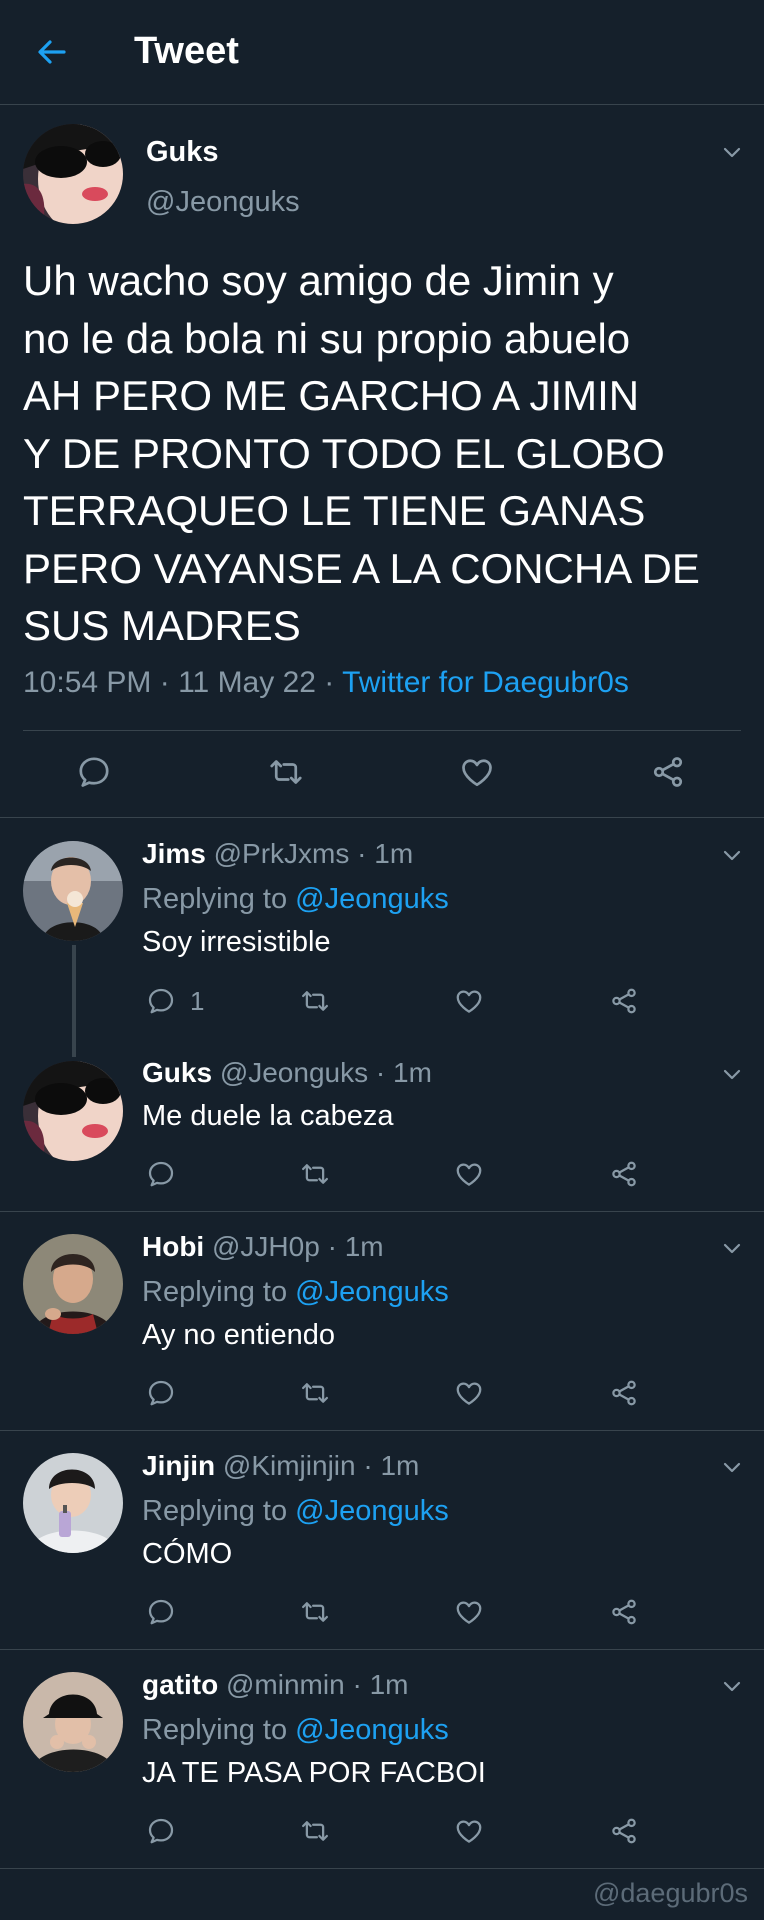 This screenshot has width=764, height=1920. What do you see at coordinates (318, 280) in the screenshot?
I see `tweet-text-line: Uh wacho soy amigo de Jimin y` at bounding box center [318, 280].